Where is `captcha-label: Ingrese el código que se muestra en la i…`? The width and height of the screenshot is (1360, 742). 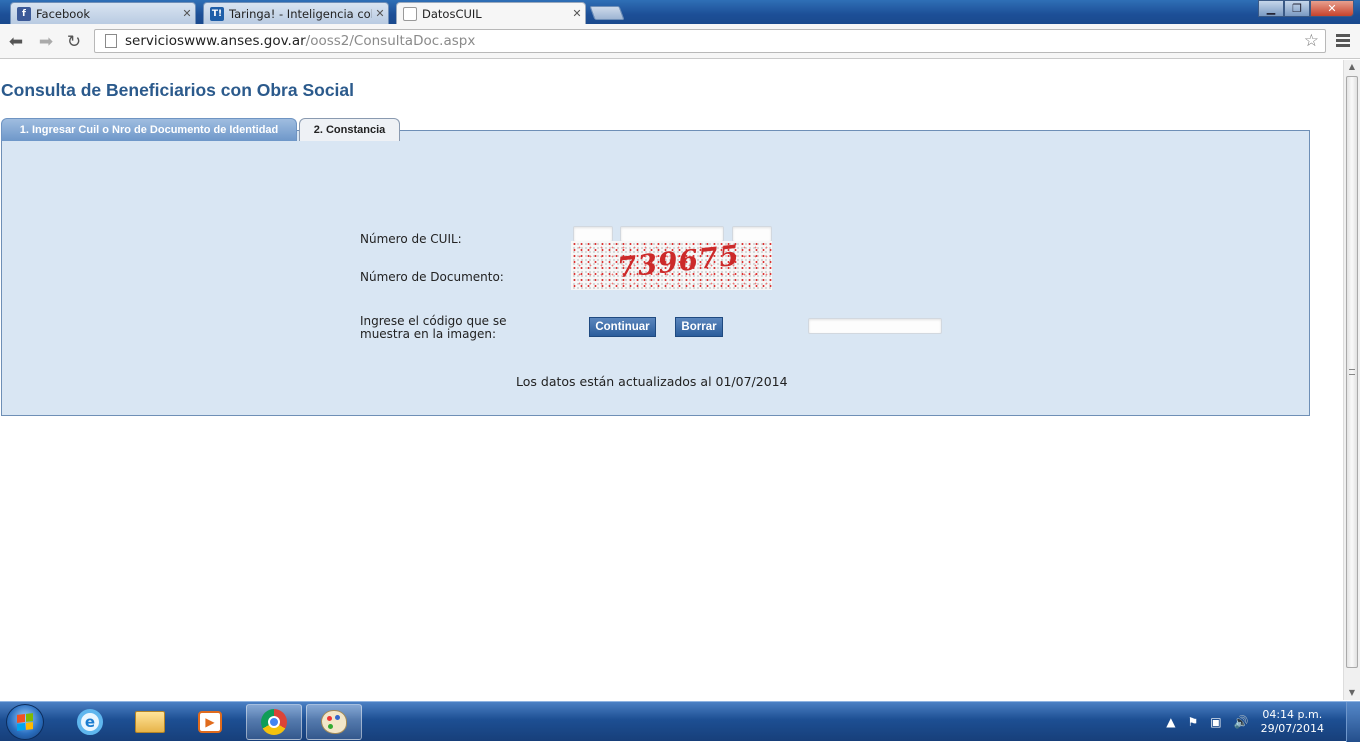 captcha-label: Ingrese el código que se muestra en la i… is located at coordinates (433, 328).